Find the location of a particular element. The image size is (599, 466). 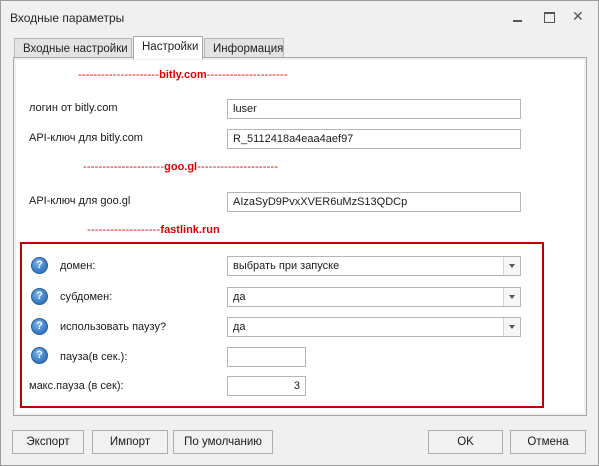

import-button: Импорт is located at coordinates (130, 442).